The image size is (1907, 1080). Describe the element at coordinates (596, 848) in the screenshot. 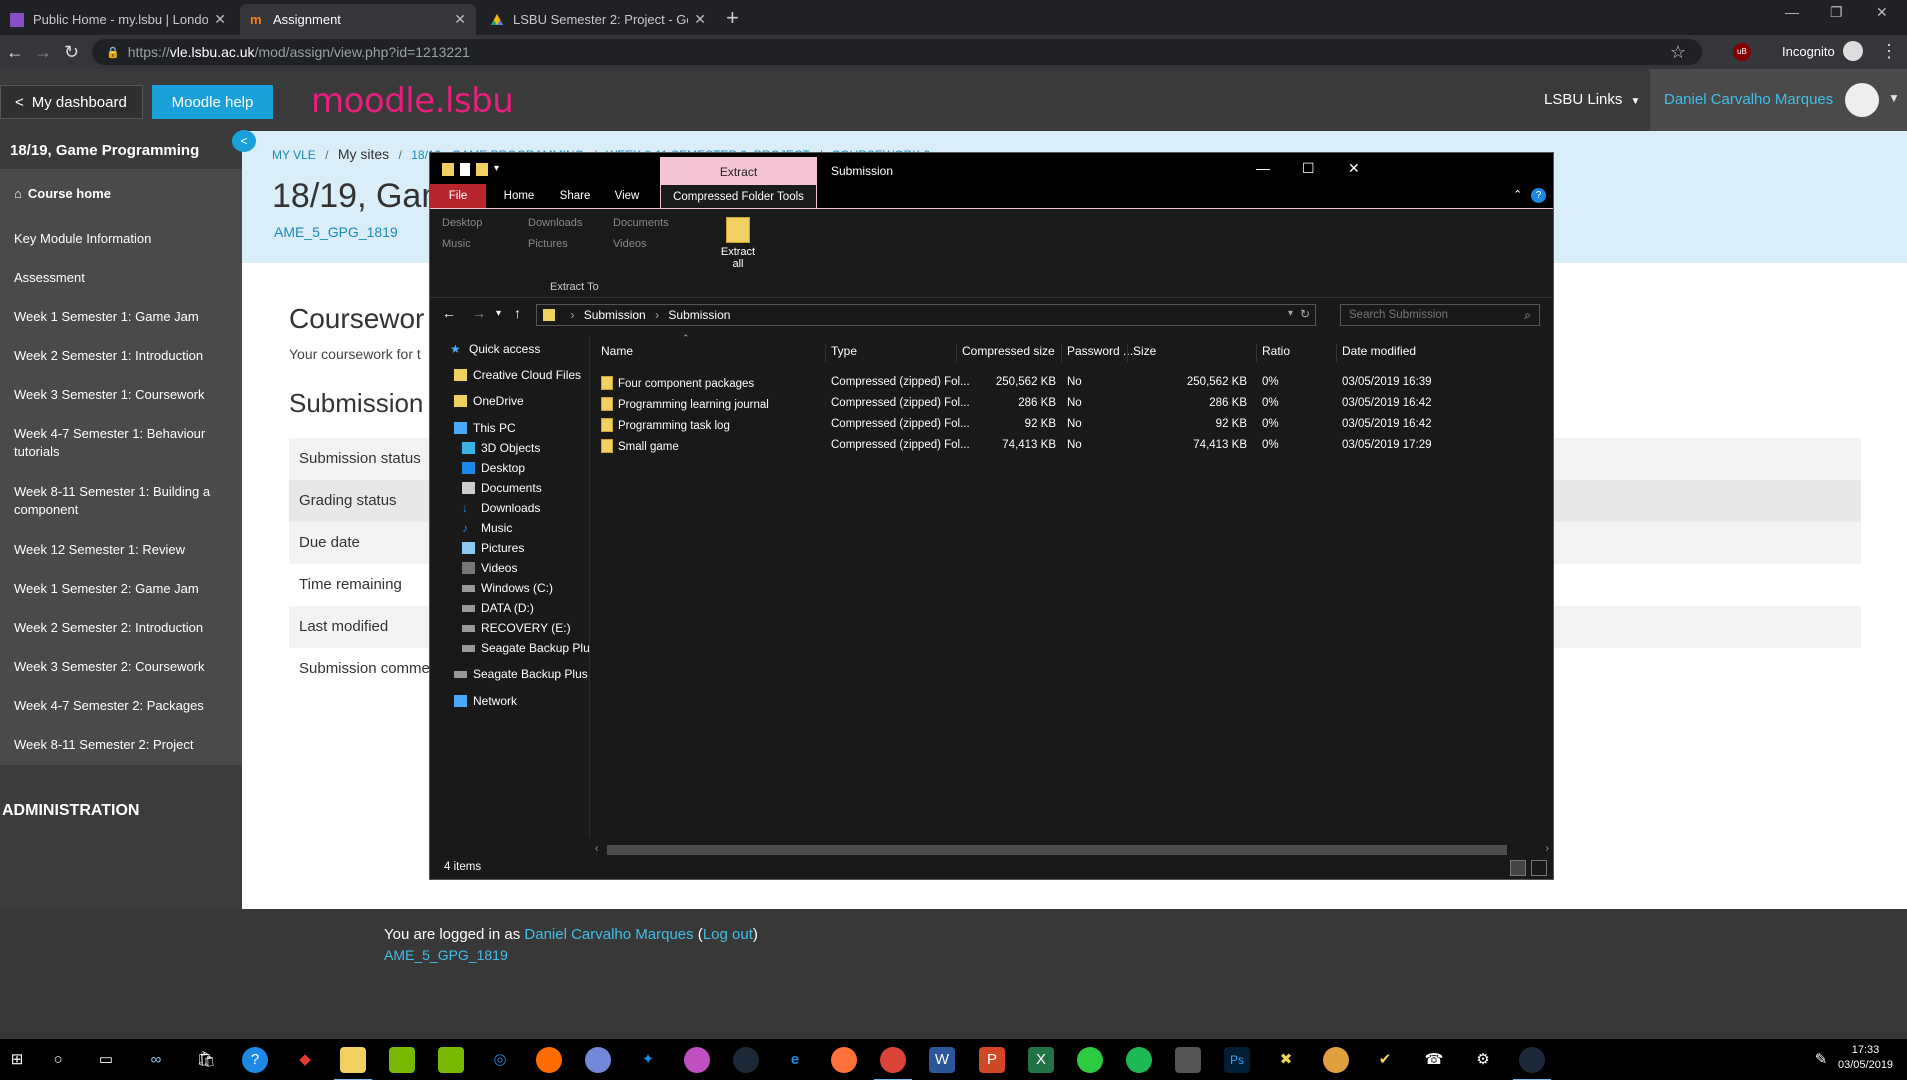

I see `scroll-left-icon: ‹` at that location.